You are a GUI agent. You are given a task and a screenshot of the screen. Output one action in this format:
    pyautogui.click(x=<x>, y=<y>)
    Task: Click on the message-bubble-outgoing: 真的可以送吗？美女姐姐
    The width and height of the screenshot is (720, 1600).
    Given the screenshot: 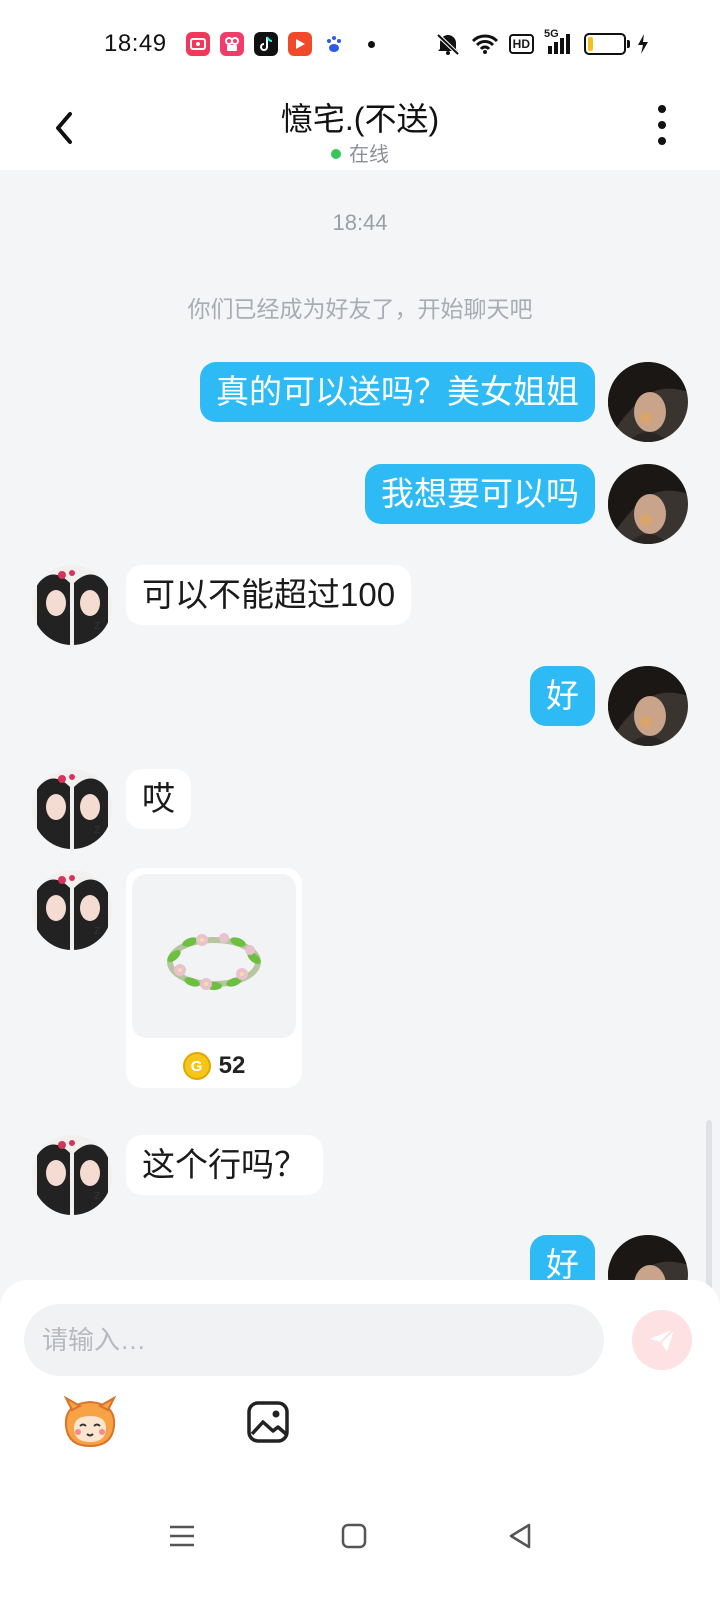 What is the action you would take?
    pyautogui.click(x=397, y=392)
    